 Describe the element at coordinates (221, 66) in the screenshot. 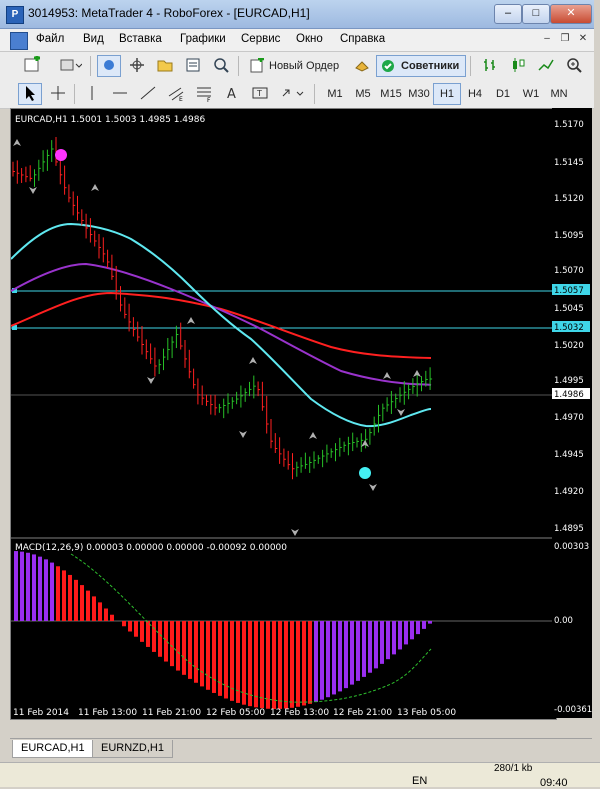

I see `strategy-tester-icon` at that location.